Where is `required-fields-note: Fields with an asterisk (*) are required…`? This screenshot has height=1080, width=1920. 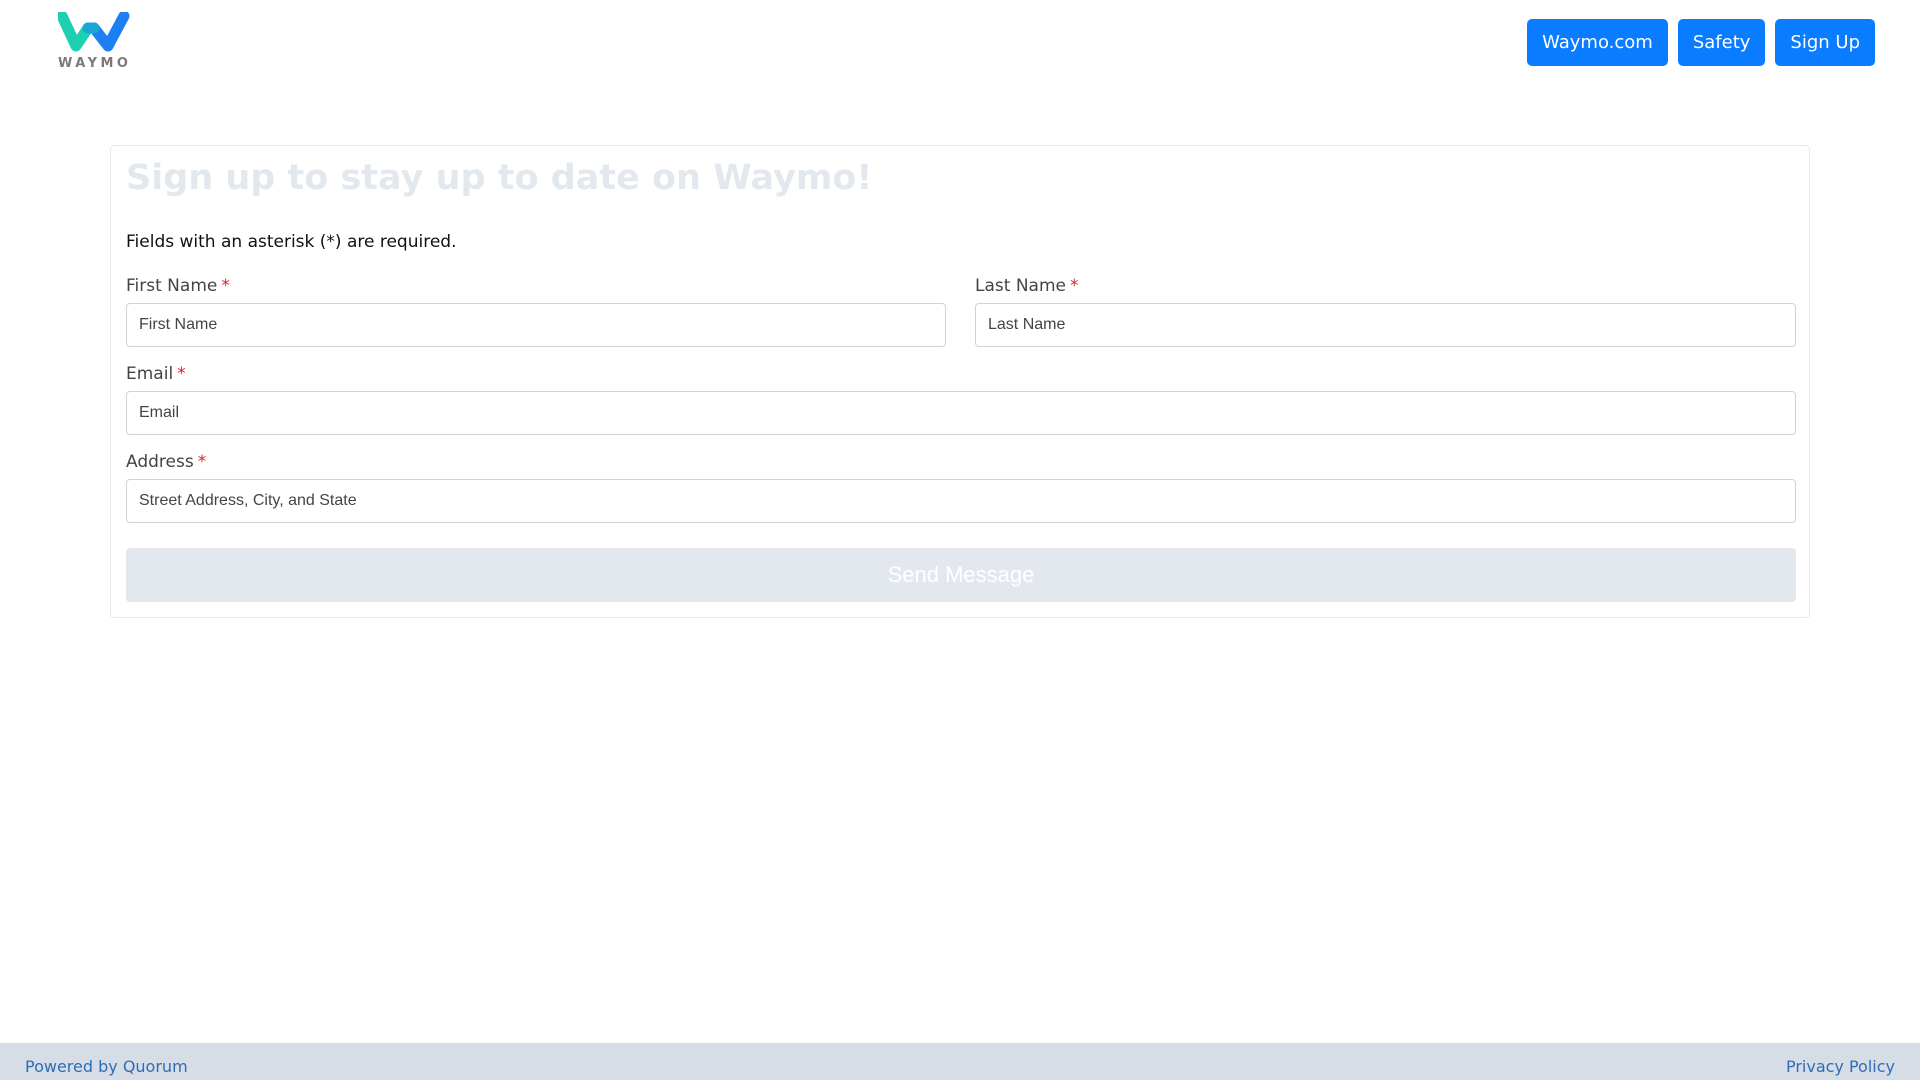 required-fields-note: Fields with an asterisk (*) are required… is located at coordinates (291, 242).